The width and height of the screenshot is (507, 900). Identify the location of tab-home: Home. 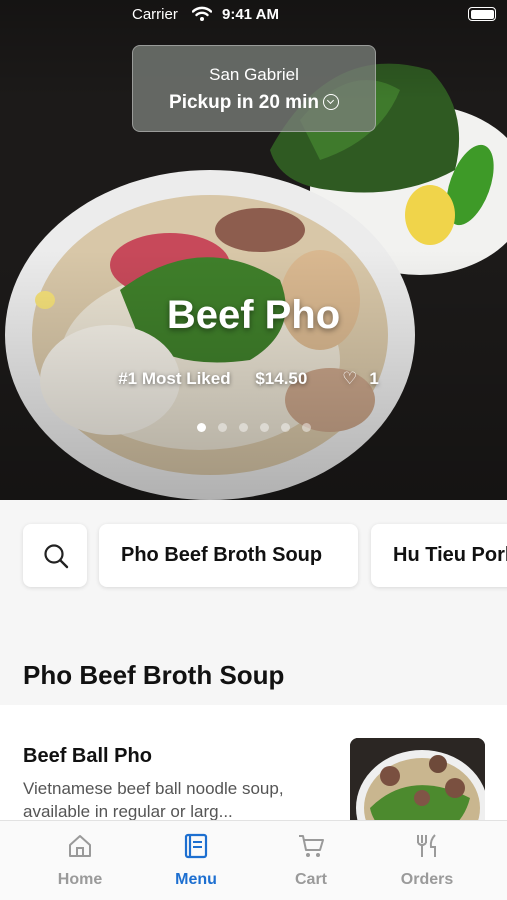
(80, 860).